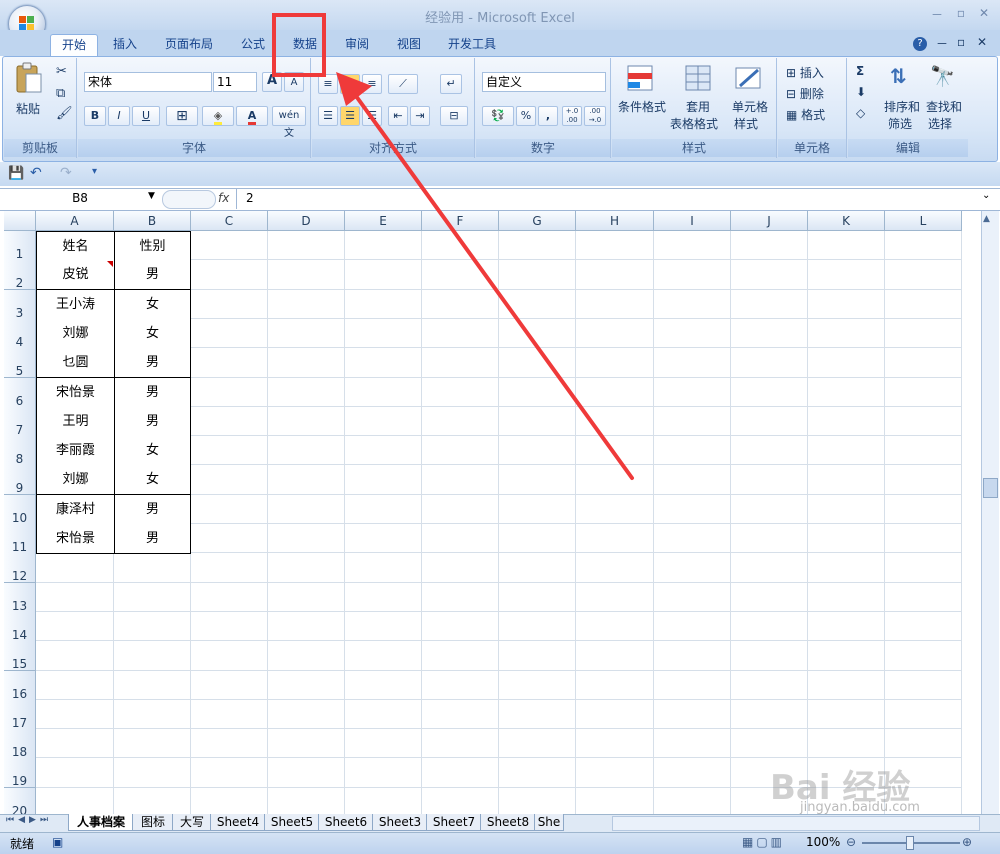 This screenshot has height=854, width=1000. Describe the element at coordinates (454, 116) in the screenshot. I see `merge-center-icon: ⊟` at that location.